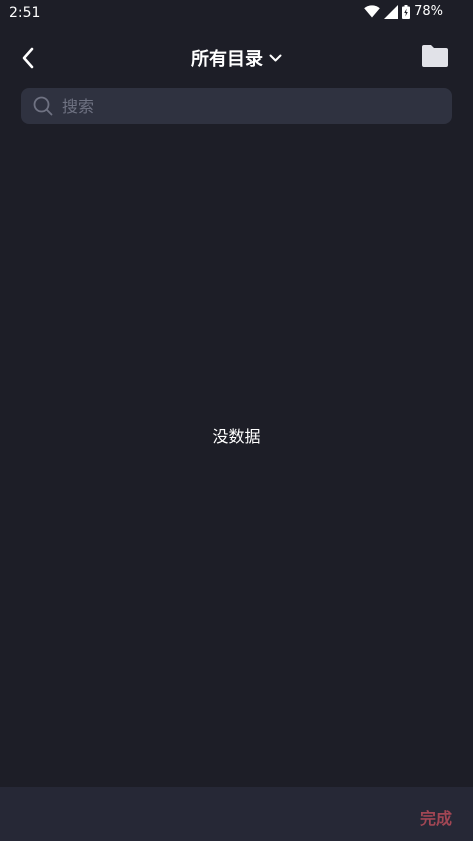 The height and width of the screenshot is (841, 473). Describe the element at coordinates (236, 13) in the screenshot. I see `status-bar: 2:51 78%` at that location.